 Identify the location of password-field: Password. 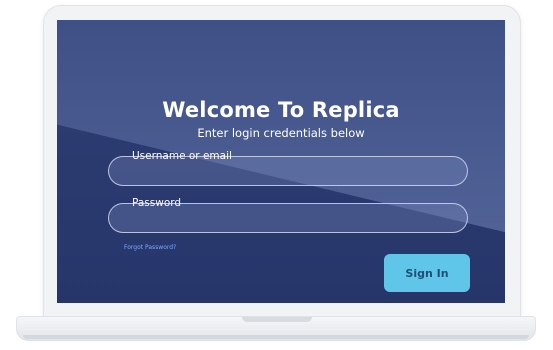
(288, 215).